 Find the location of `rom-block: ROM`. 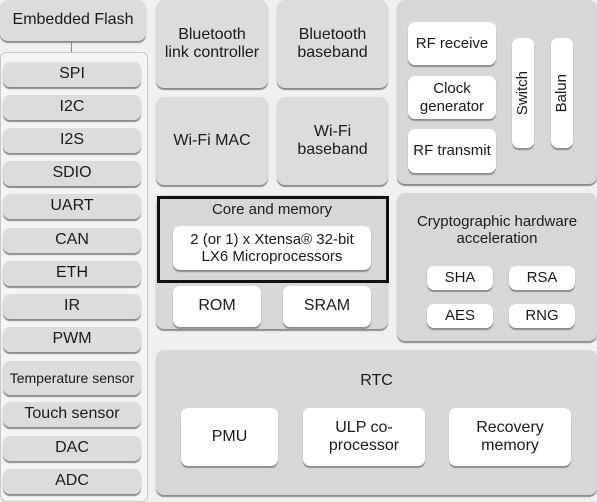

rom-block: ROM is located at coordinates (217, 306).